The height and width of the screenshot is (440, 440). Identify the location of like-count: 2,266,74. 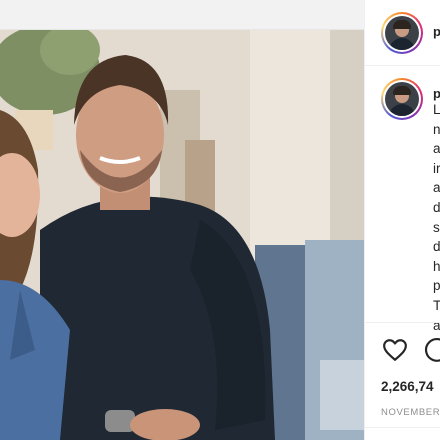
(407, 386).